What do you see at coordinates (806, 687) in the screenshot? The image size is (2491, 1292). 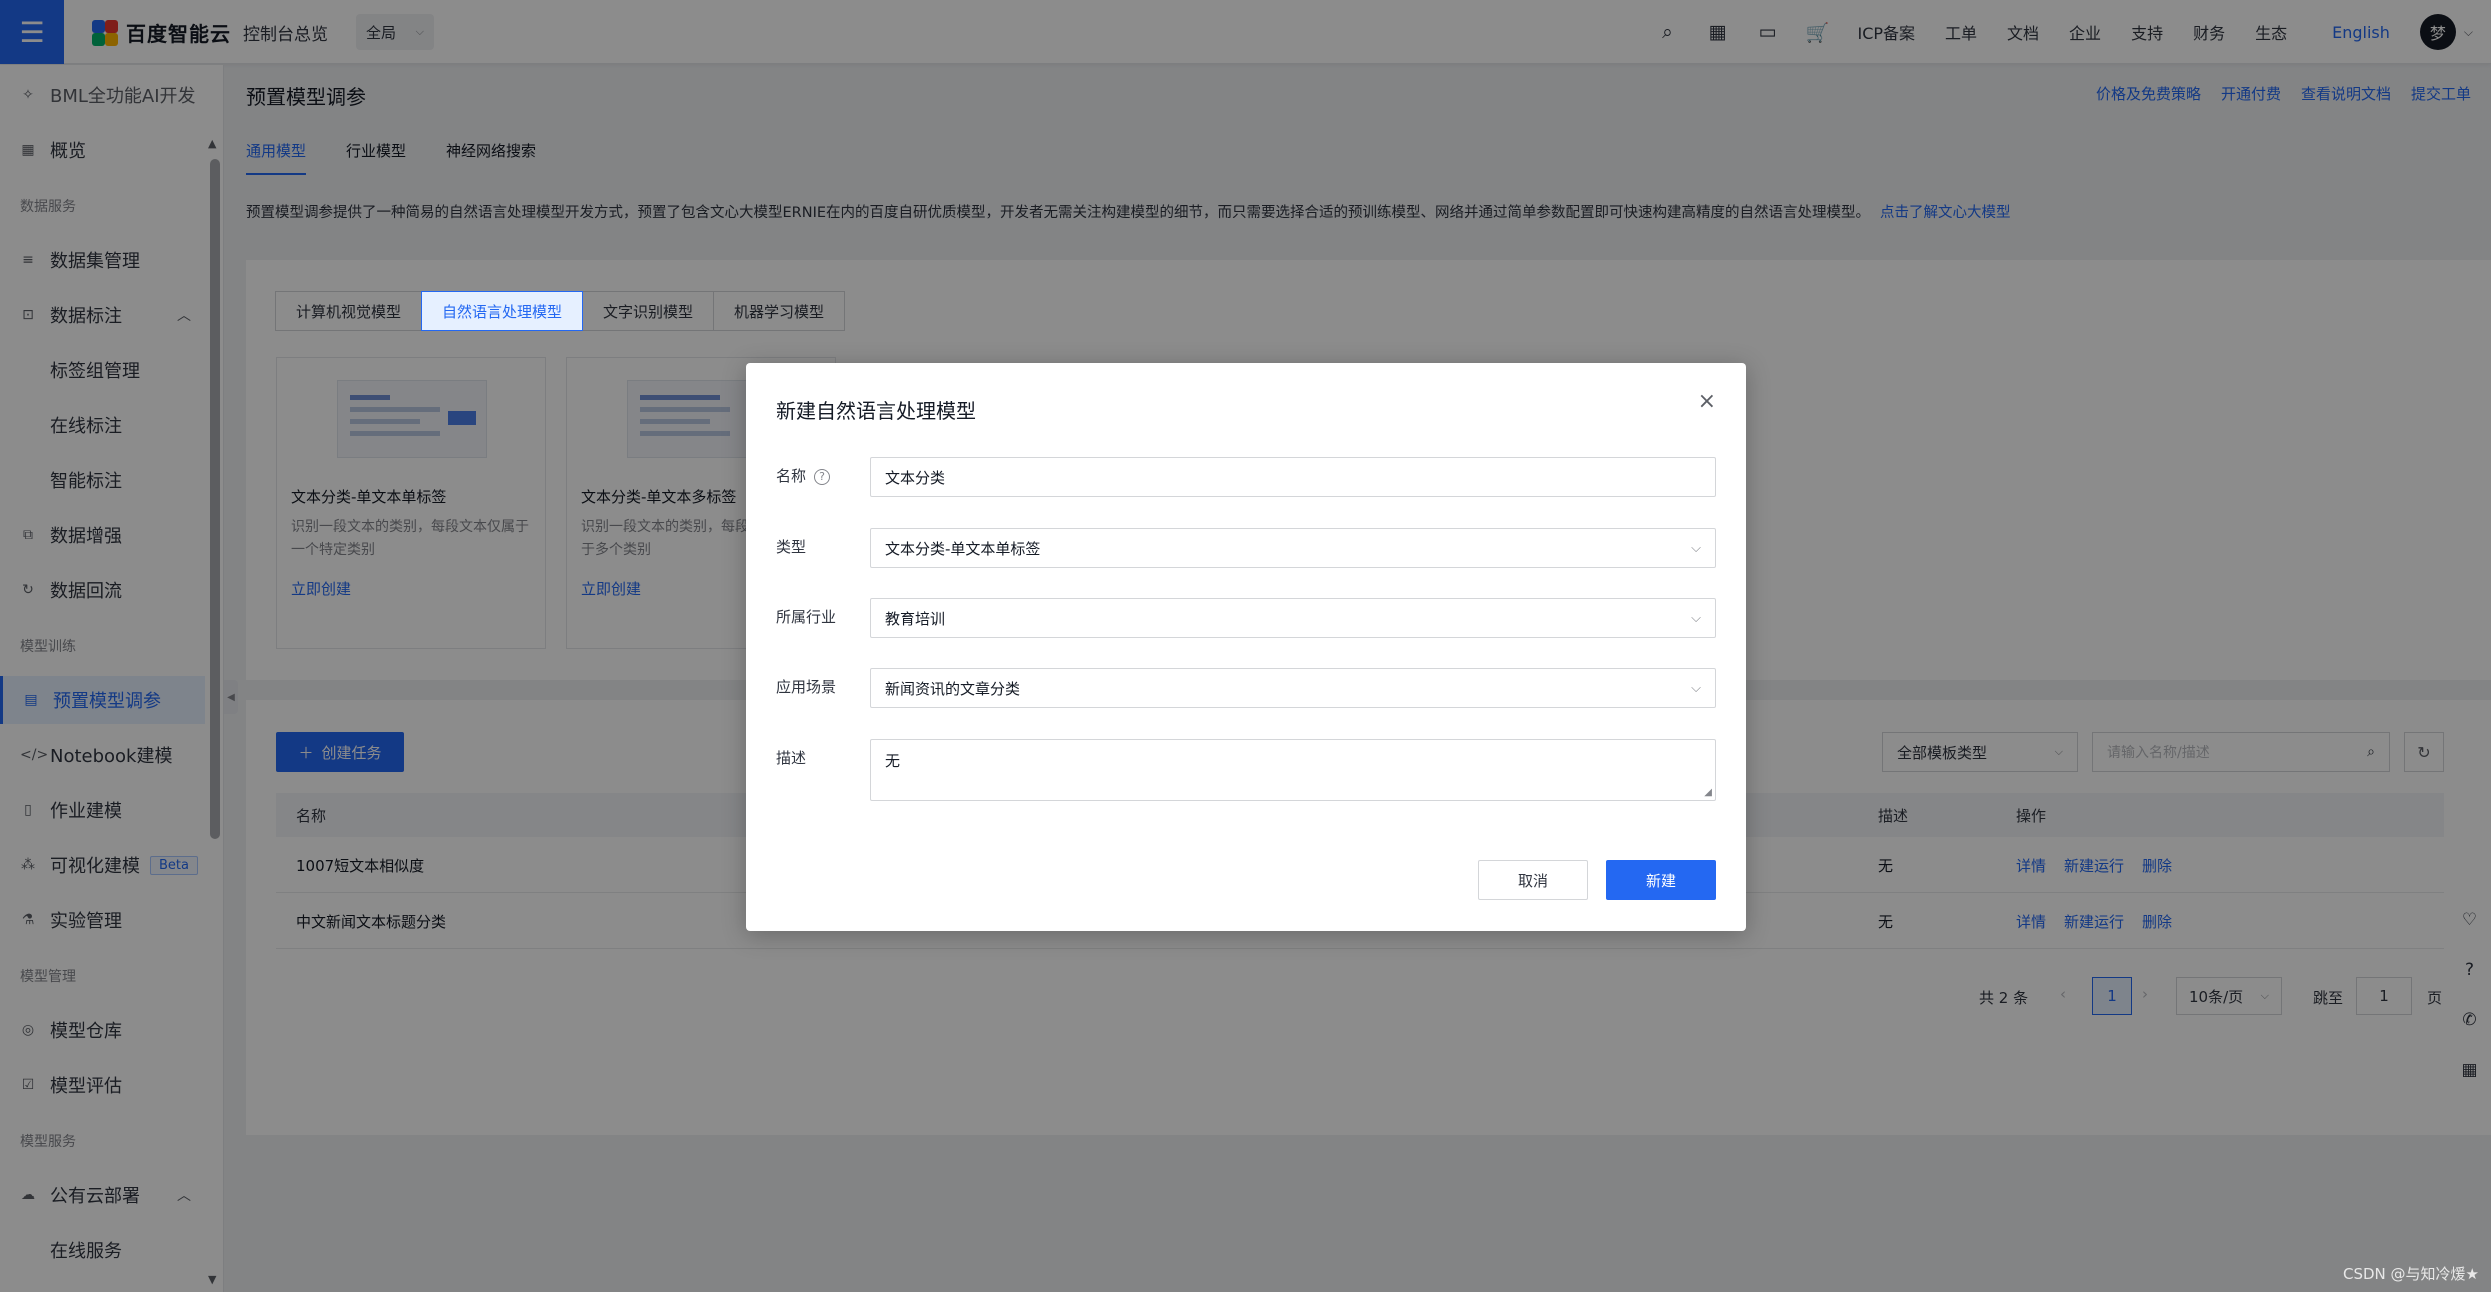 I see `scene-label: 应用场景` at bounding box center [806, 687].